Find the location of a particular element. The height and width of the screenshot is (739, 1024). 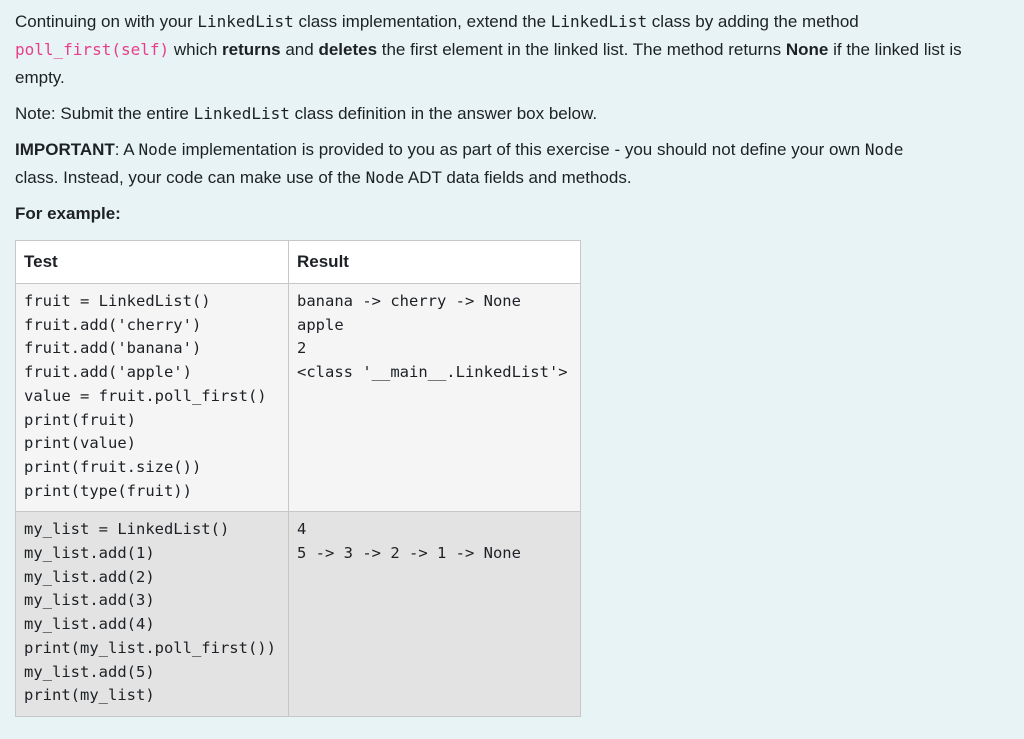

result-output: 4 5 -> 3 -> 2 -> 1 -> None is located at coordinates (409, 541).